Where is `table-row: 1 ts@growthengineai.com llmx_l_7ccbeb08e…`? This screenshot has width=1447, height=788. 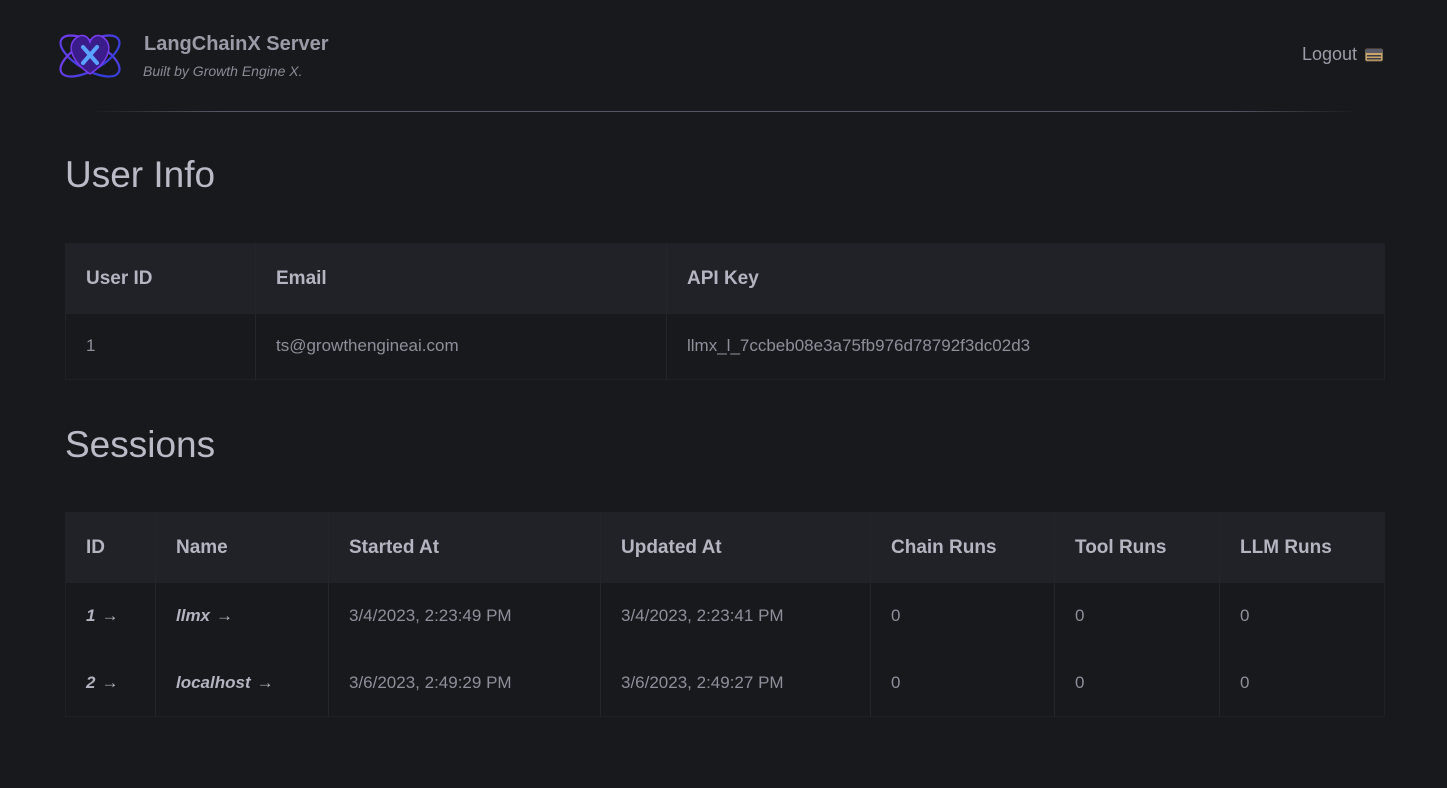 table-row: 1 ts@growthengineai.com llmx_l_7ccbeb08e… is located at coordinates (725, 346).